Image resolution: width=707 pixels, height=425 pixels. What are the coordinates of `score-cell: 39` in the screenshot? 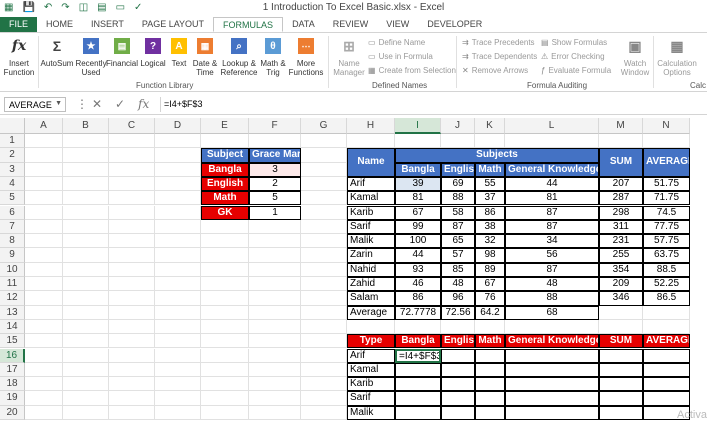 It's located at (418, 184).